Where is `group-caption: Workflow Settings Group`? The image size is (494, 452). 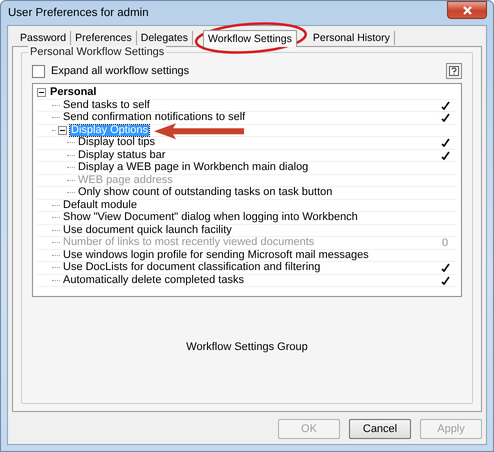
group-caption: Workflow Settings Group is located at coordinates (247, 347).